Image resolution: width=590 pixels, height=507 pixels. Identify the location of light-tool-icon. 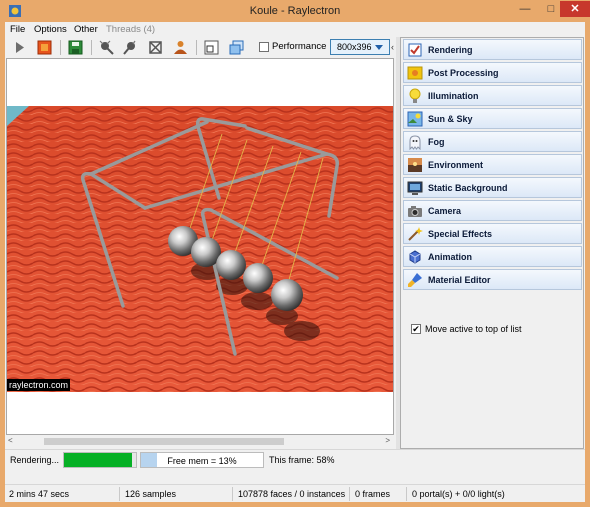
(106, 47).